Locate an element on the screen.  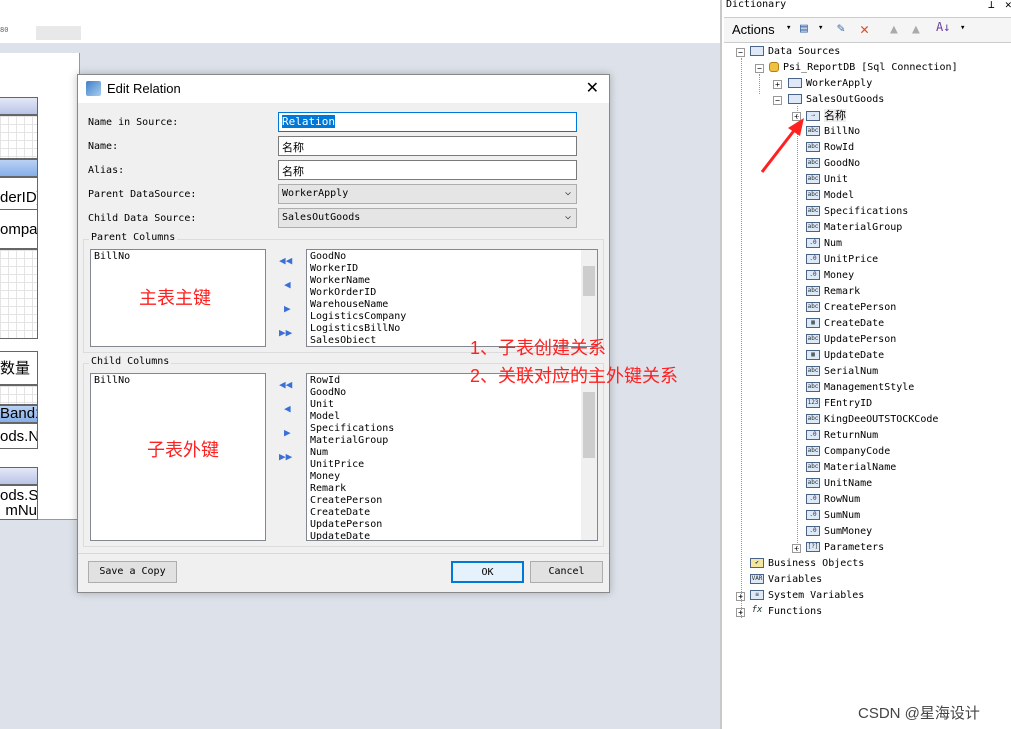
move-down-icon: ▲ is located at coordinates (916, 29).